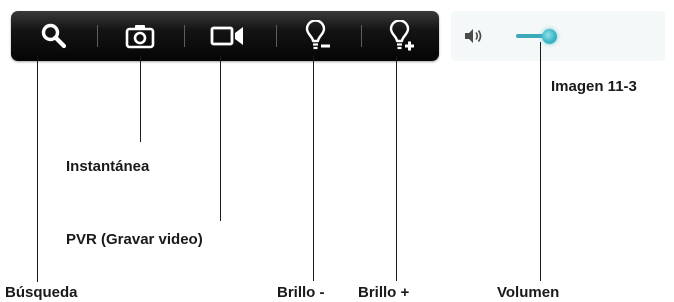  What do you see at coordinates (594, 86) in the screenshot?
I see `figure-caption: Imagen 11-3` at bounding box center [594, 86].